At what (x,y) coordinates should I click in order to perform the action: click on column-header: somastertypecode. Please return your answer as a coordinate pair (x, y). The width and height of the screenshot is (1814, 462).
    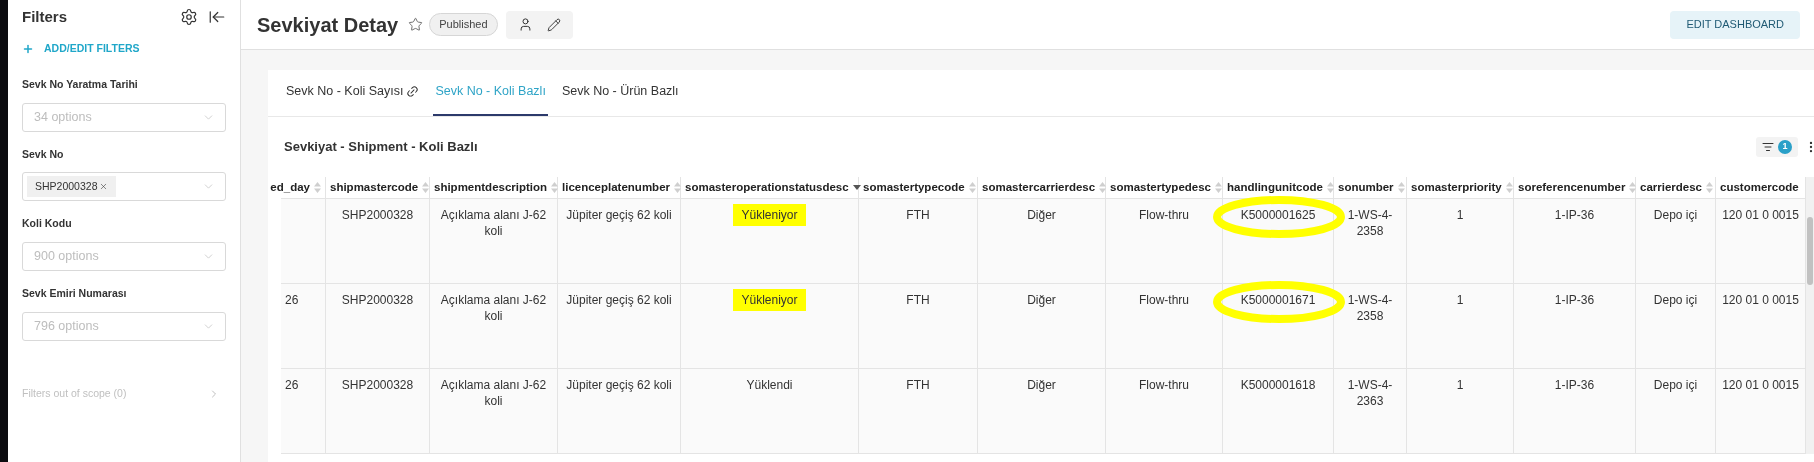
    Looking at the image, I should click on (914, 187).